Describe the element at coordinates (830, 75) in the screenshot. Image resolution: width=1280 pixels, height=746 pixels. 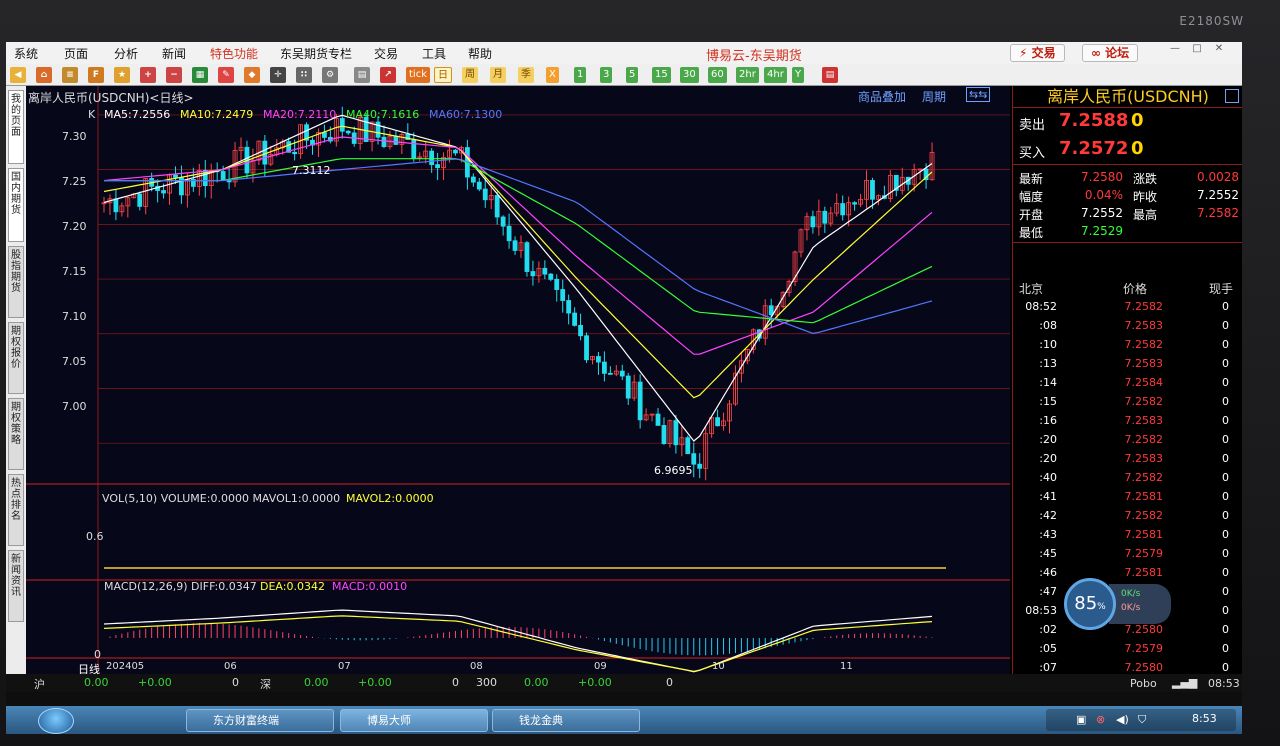
I see `list-icon: ▤` at that location.